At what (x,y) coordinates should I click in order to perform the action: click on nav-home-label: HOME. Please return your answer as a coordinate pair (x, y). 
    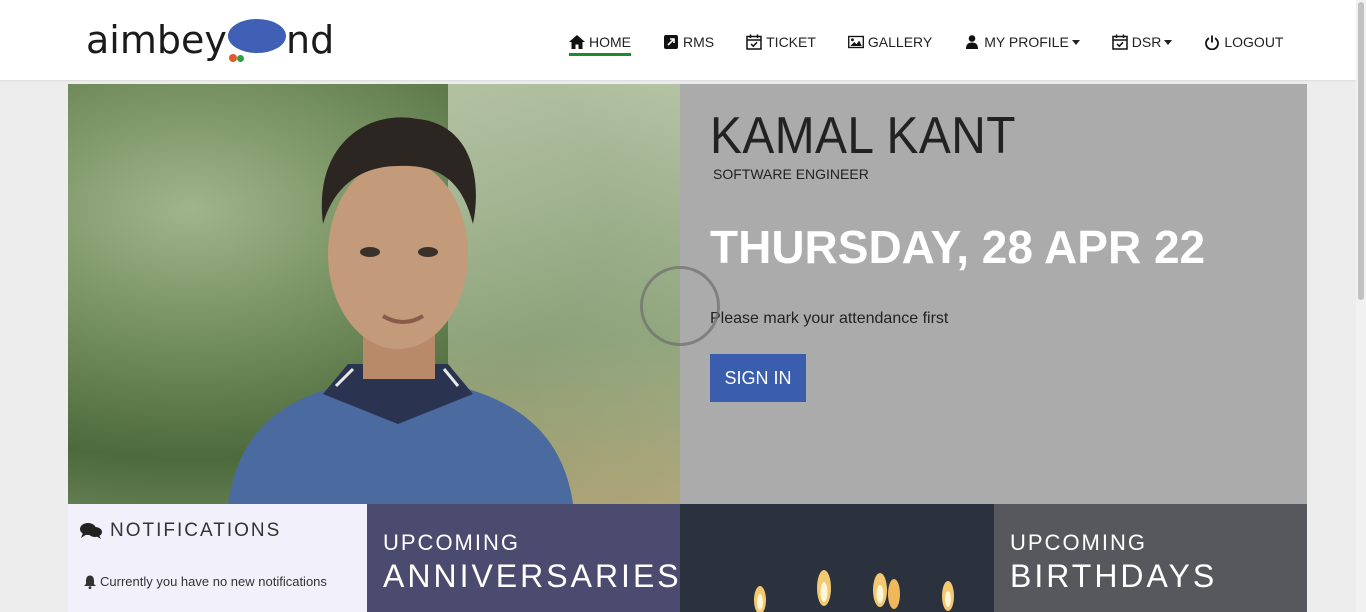
    Looking at the image, I should click on (610, 41).